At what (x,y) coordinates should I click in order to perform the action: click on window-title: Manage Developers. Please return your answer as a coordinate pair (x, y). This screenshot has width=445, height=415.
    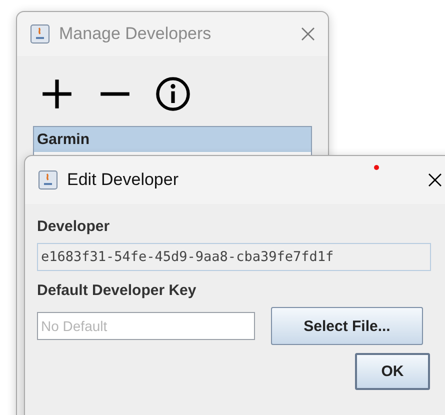
    Looking at the image, I should click on (135, 34).